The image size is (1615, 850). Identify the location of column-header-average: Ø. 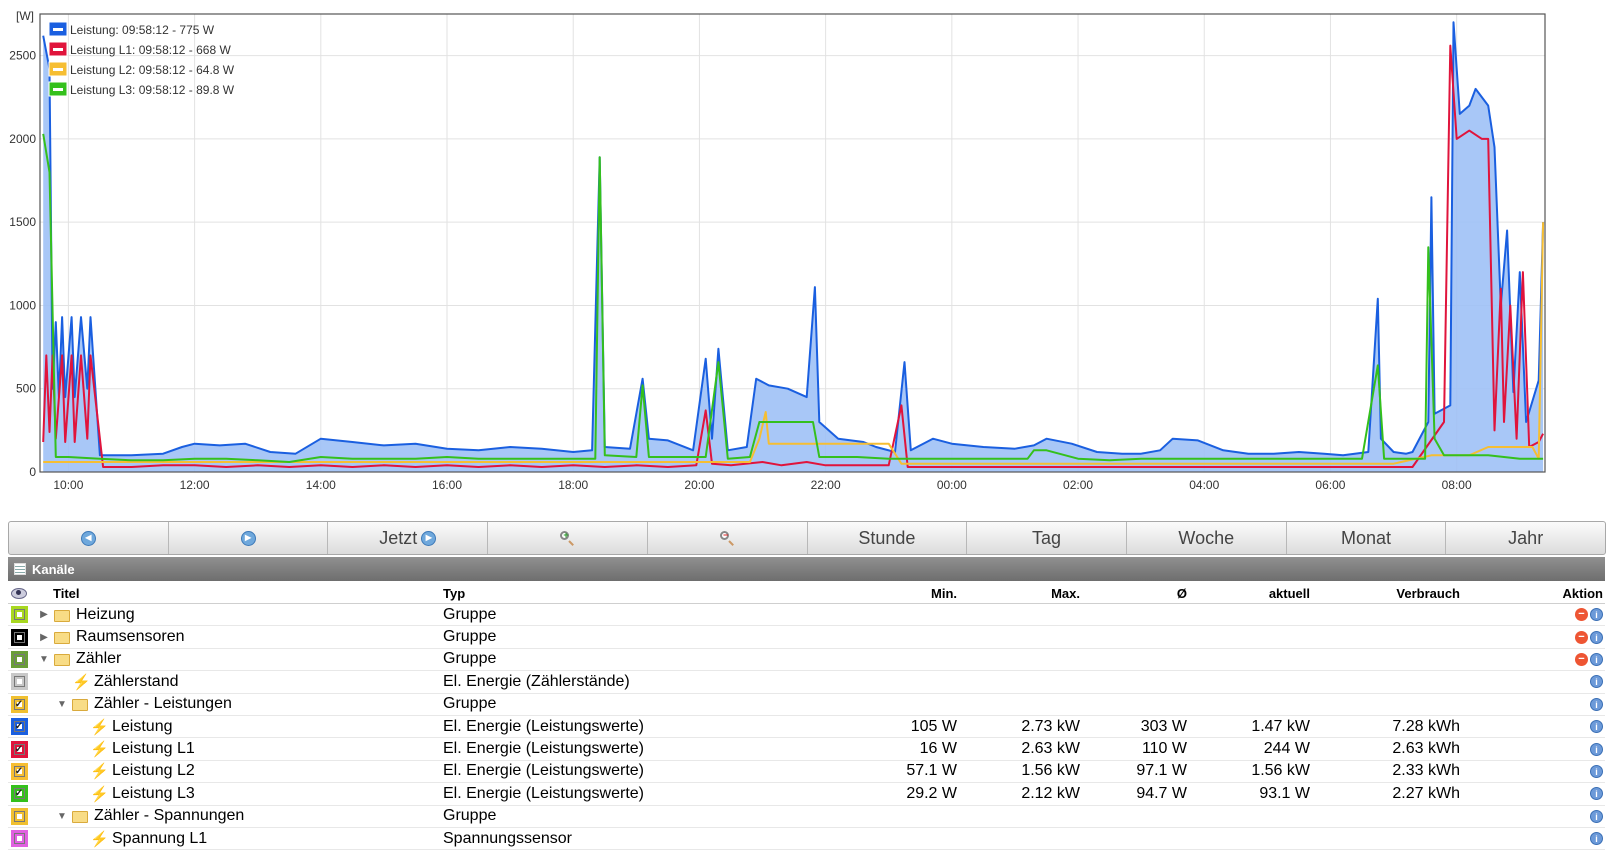
(1182, 593).